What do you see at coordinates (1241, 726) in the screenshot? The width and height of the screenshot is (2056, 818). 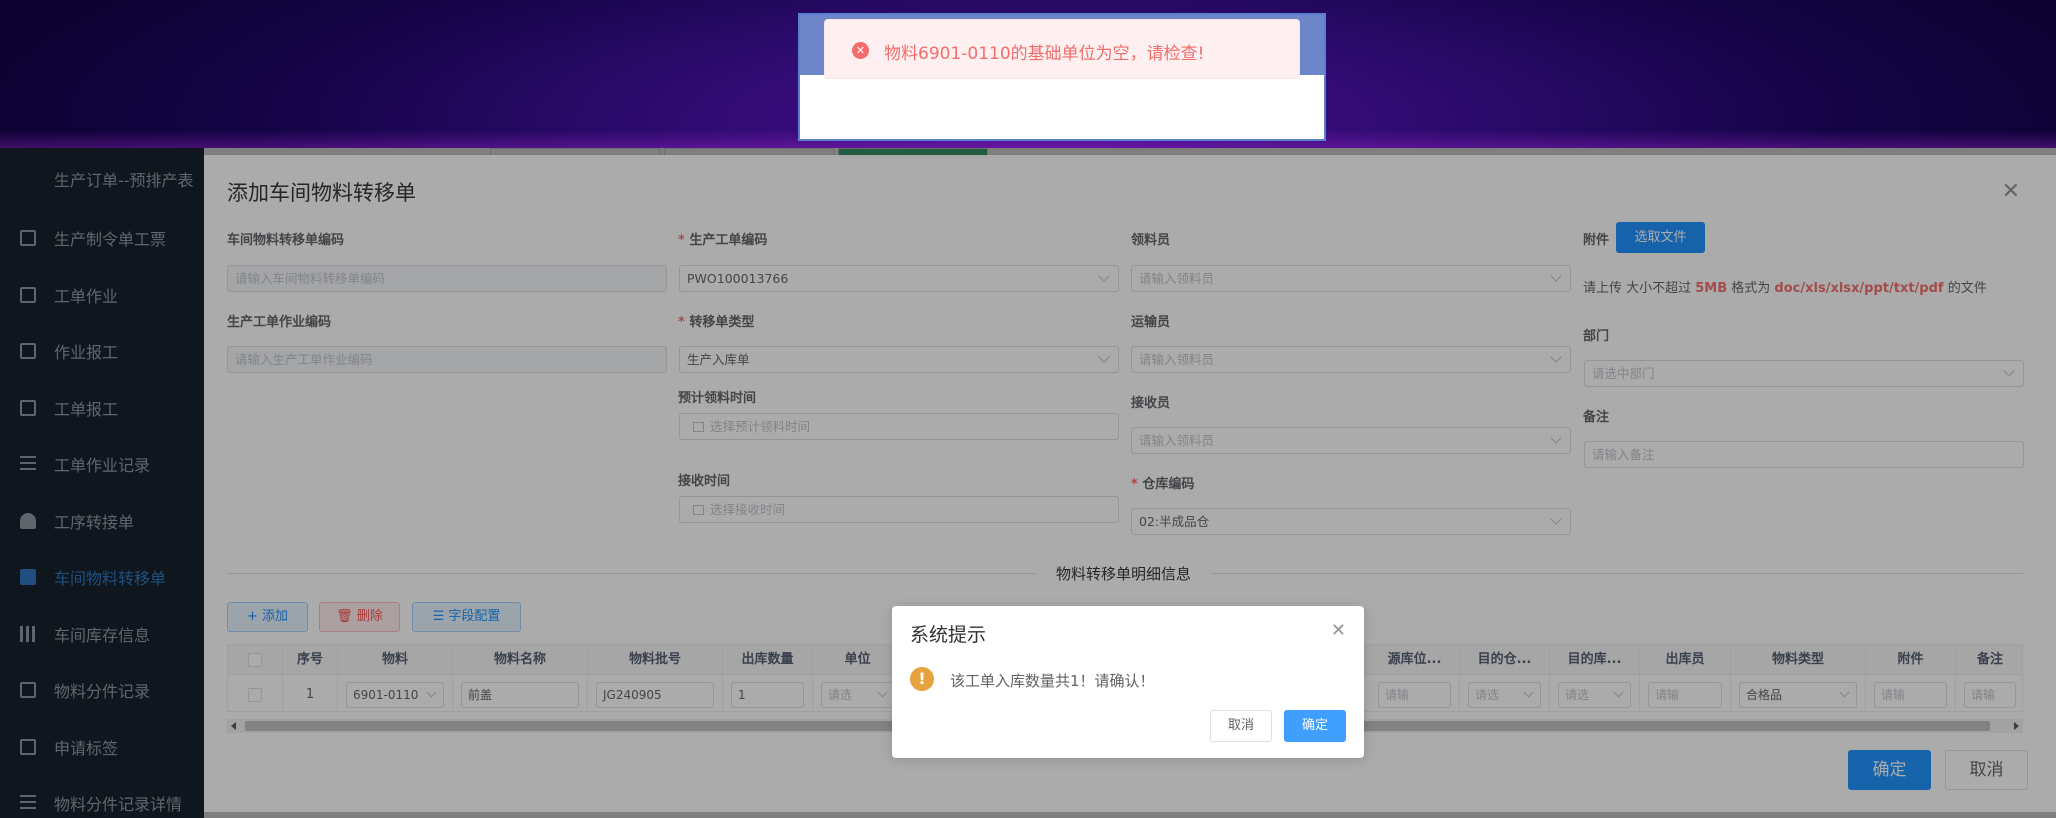 I see `message-box-cancel-button: 取消` at bounding box center [1241, 726].